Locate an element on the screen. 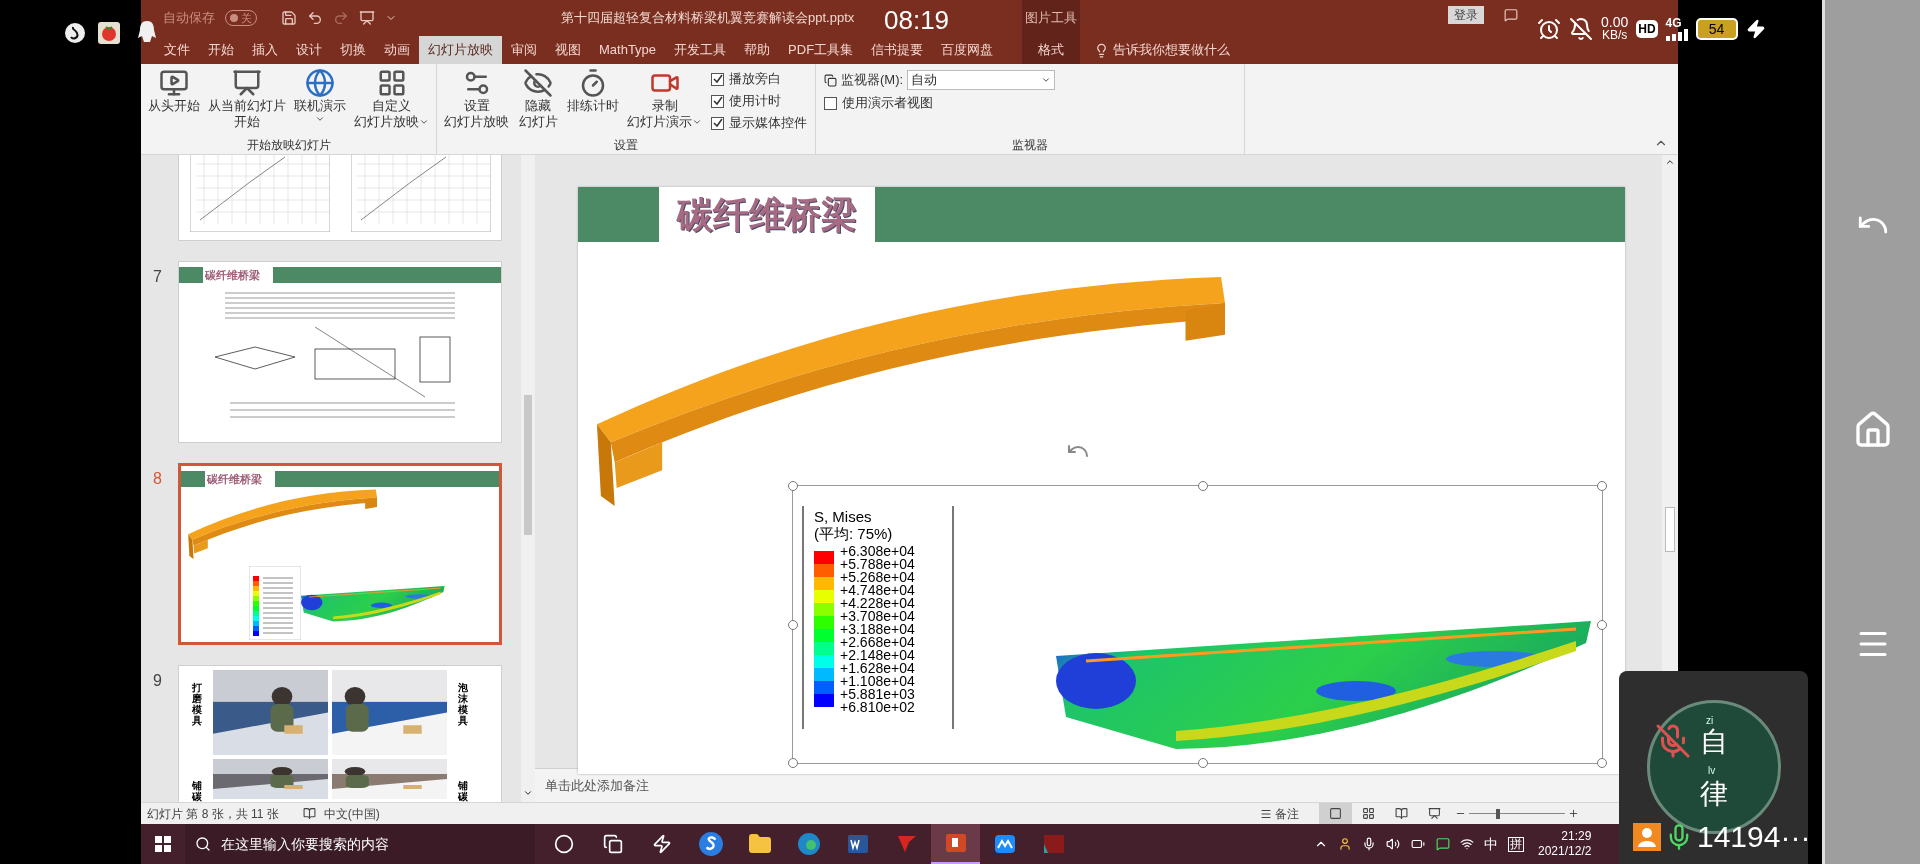 The height and width of the screenshot is (864, 1920). view-button is located at coordinates (1335, 813).